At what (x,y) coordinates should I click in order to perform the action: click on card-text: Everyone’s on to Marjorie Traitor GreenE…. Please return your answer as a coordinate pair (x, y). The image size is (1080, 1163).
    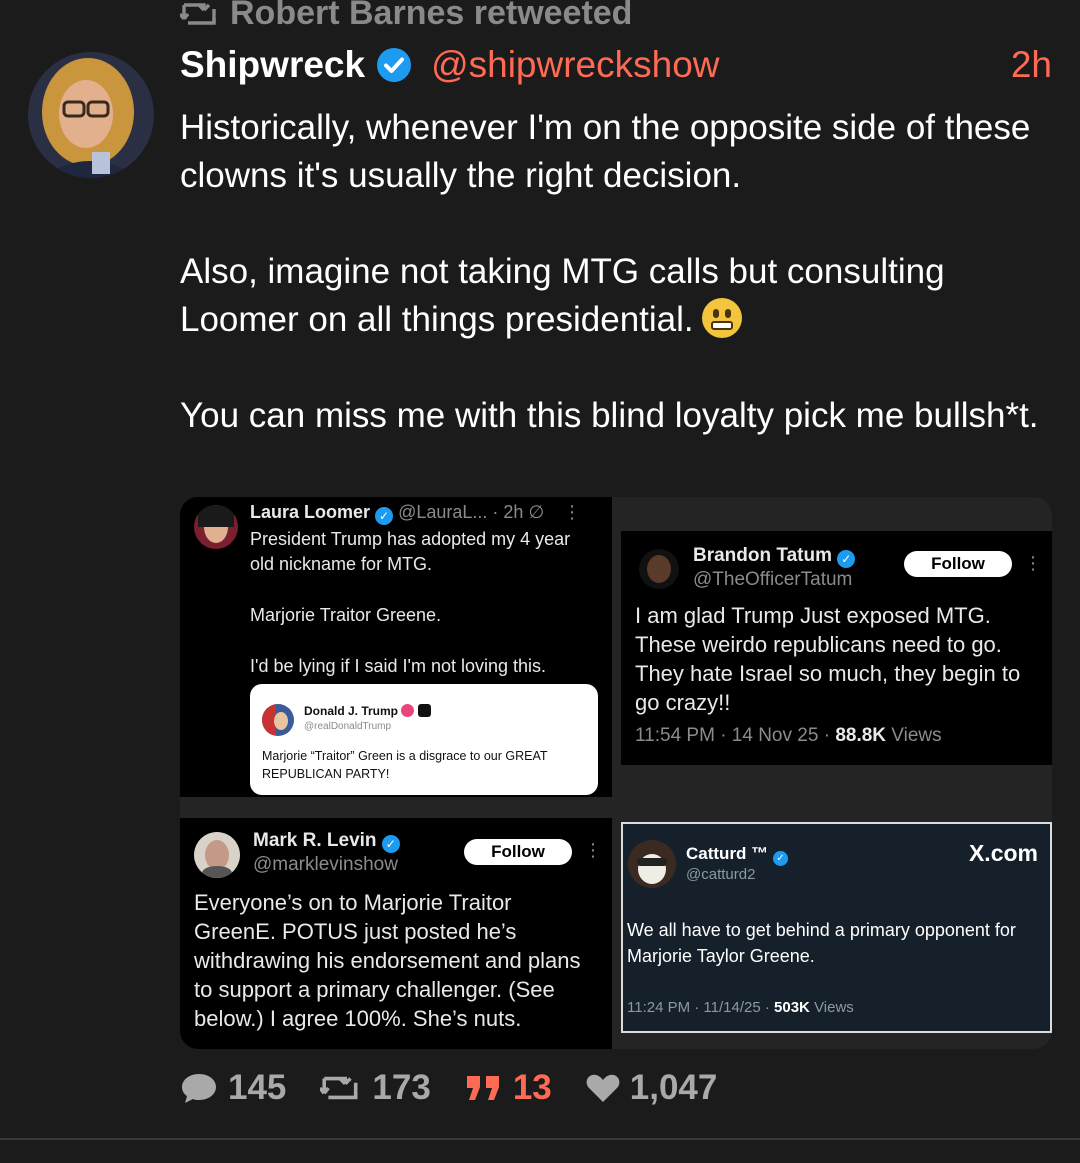
    Looking at the image, I should click on (387, 960).